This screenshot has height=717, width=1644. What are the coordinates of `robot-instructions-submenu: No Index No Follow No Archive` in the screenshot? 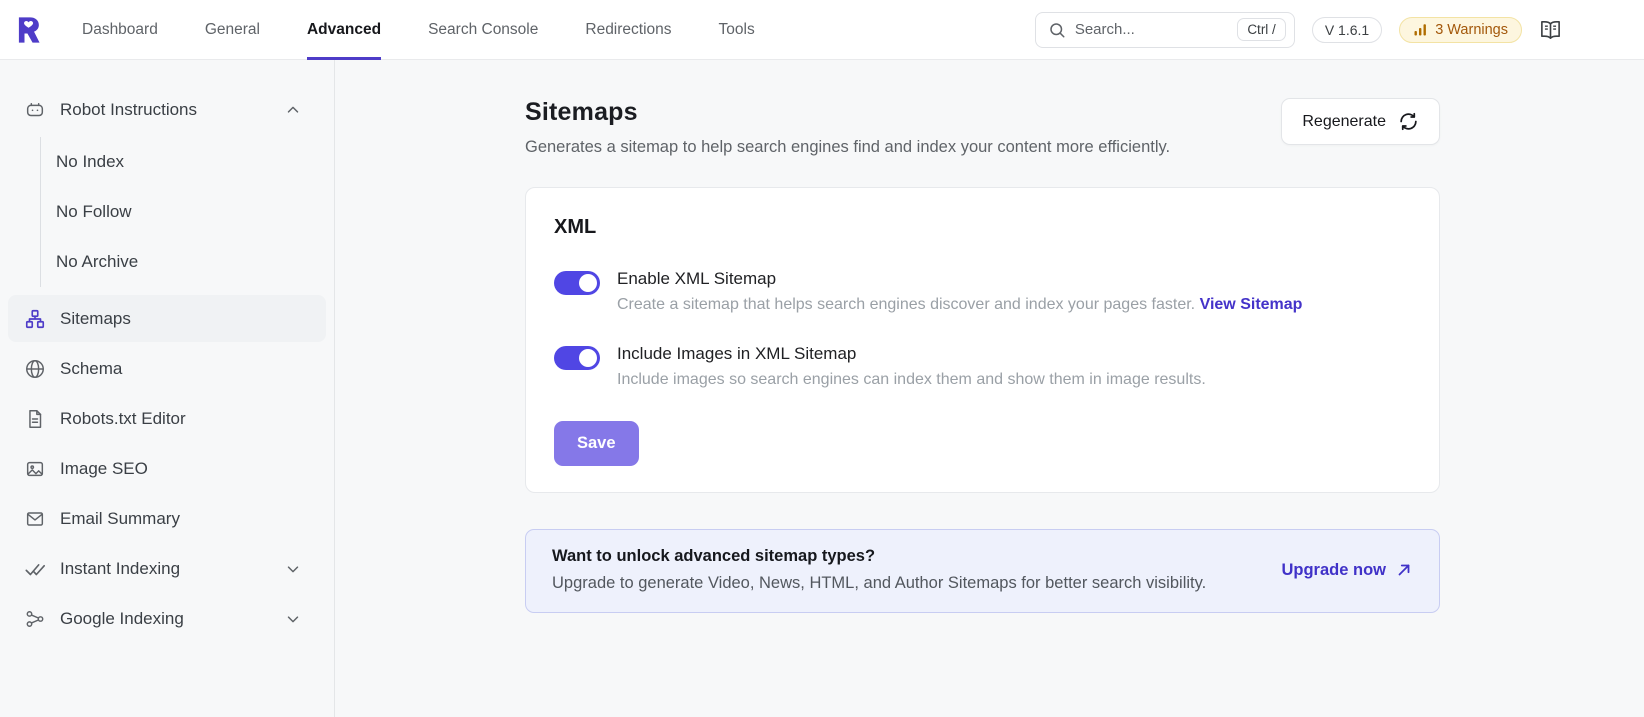 It's located at (183, 212).